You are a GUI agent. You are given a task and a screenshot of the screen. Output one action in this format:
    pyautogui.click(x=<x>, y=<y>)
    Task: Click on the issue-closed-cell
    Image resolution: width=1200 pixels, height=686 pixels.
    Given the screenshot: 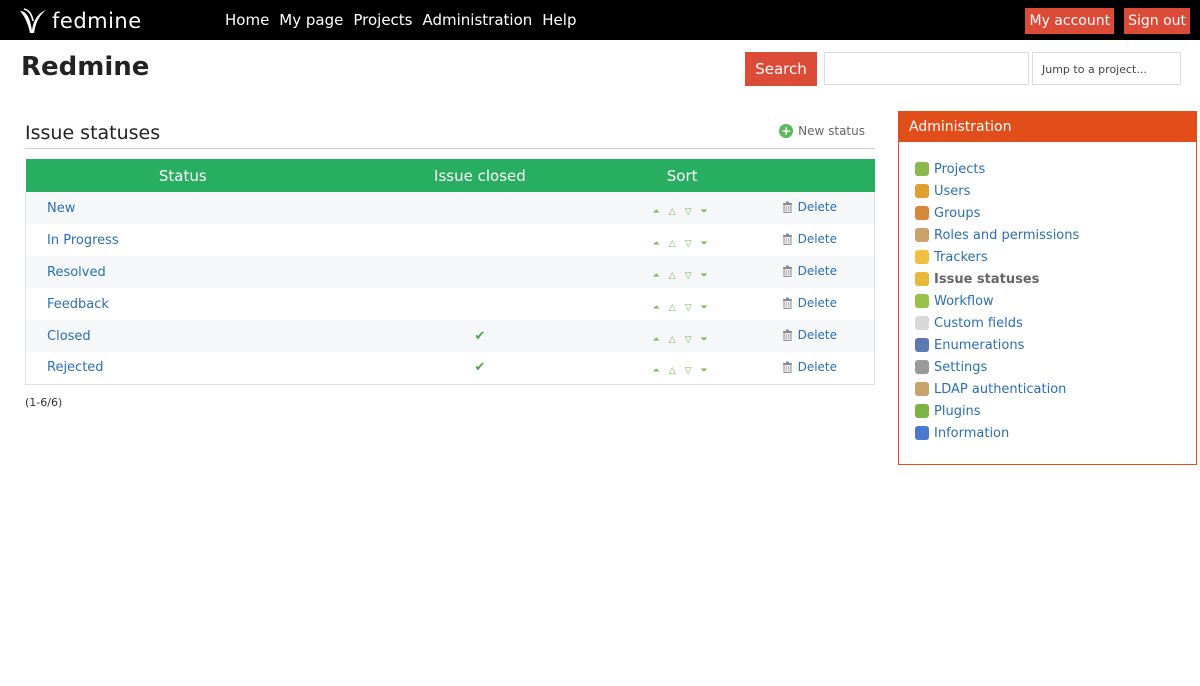 What is the action you would take?
    pyautogui.click(x=480, y=208)
    